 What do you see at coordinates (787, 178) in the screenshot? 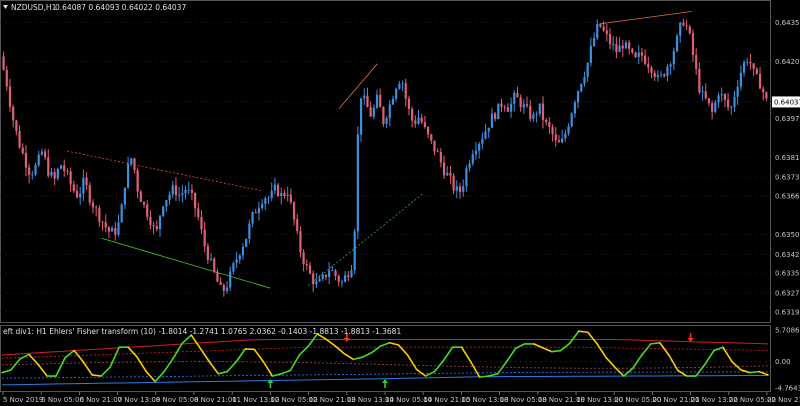
I see `price-tick-label: 0.63735` at bounding box center [787, 178].